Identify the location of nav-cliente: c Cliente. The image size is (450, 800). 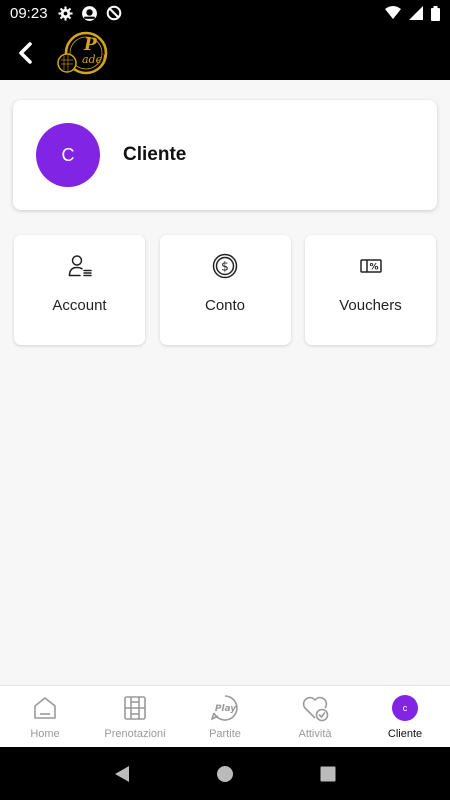
(405, 716).